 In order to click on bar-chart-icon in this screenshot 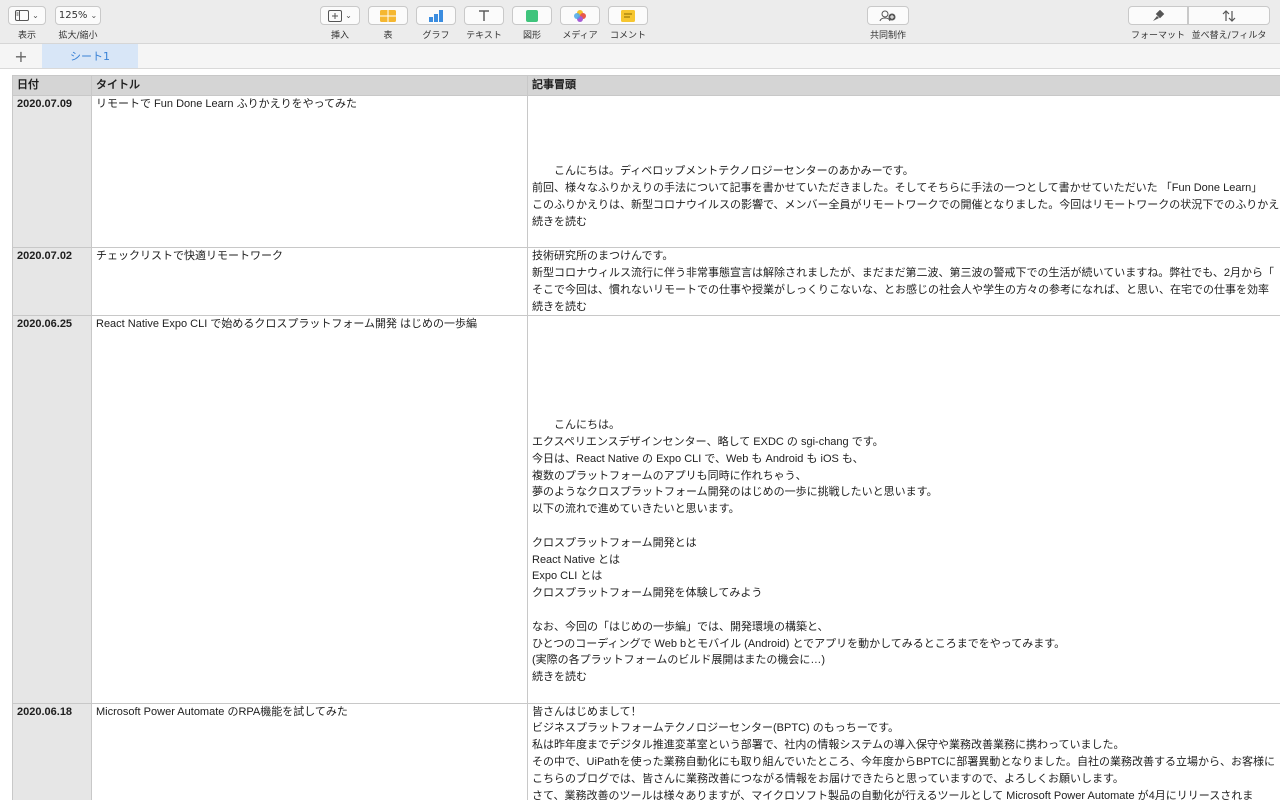, I will do `click(436, 15)`.